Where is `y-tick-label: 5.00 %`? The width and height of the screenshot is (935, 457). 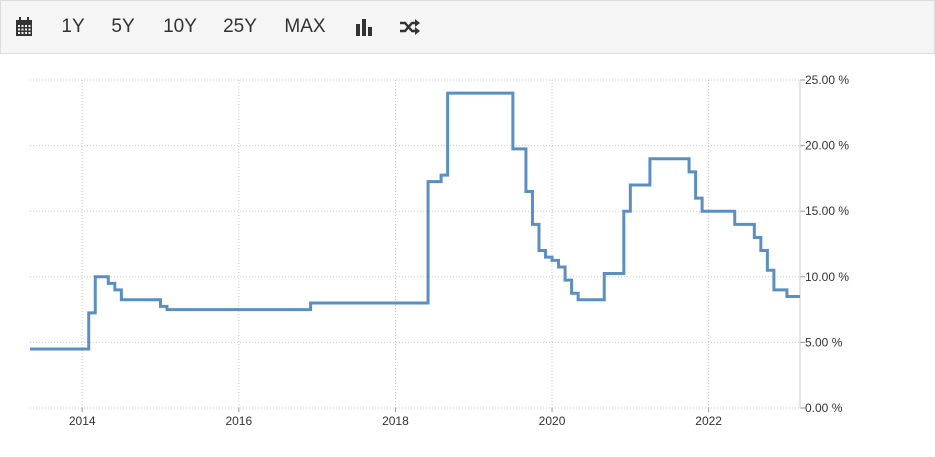
y-tick-label: 5.00 % is located at coordinates (824, 342).